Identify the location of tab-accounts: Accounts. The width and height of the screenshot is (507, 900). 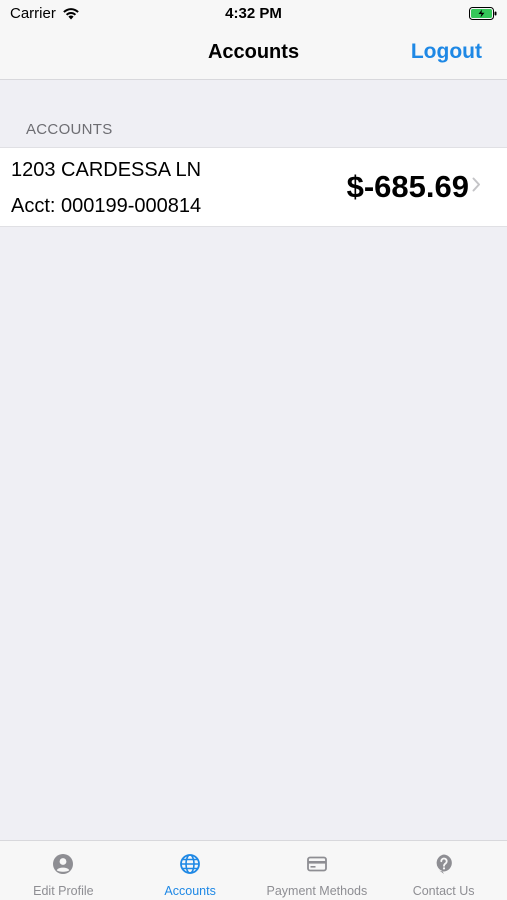
(190, 870).